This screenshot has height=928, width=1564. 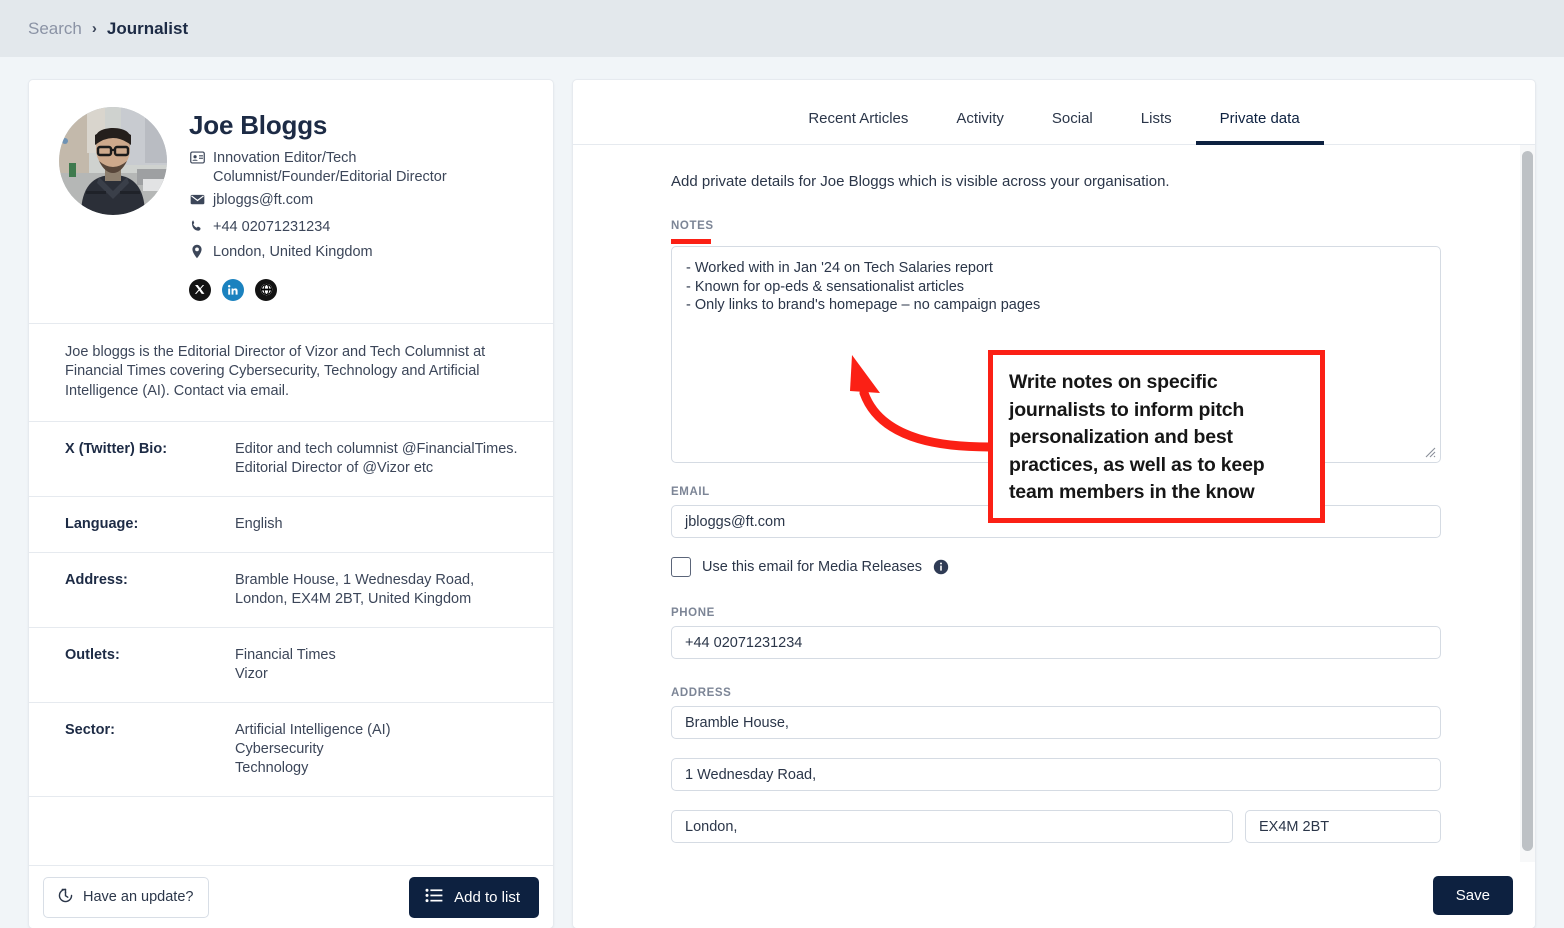 I want to click on detail-value-line: Cybersecurity, so click(x=279, y=749).